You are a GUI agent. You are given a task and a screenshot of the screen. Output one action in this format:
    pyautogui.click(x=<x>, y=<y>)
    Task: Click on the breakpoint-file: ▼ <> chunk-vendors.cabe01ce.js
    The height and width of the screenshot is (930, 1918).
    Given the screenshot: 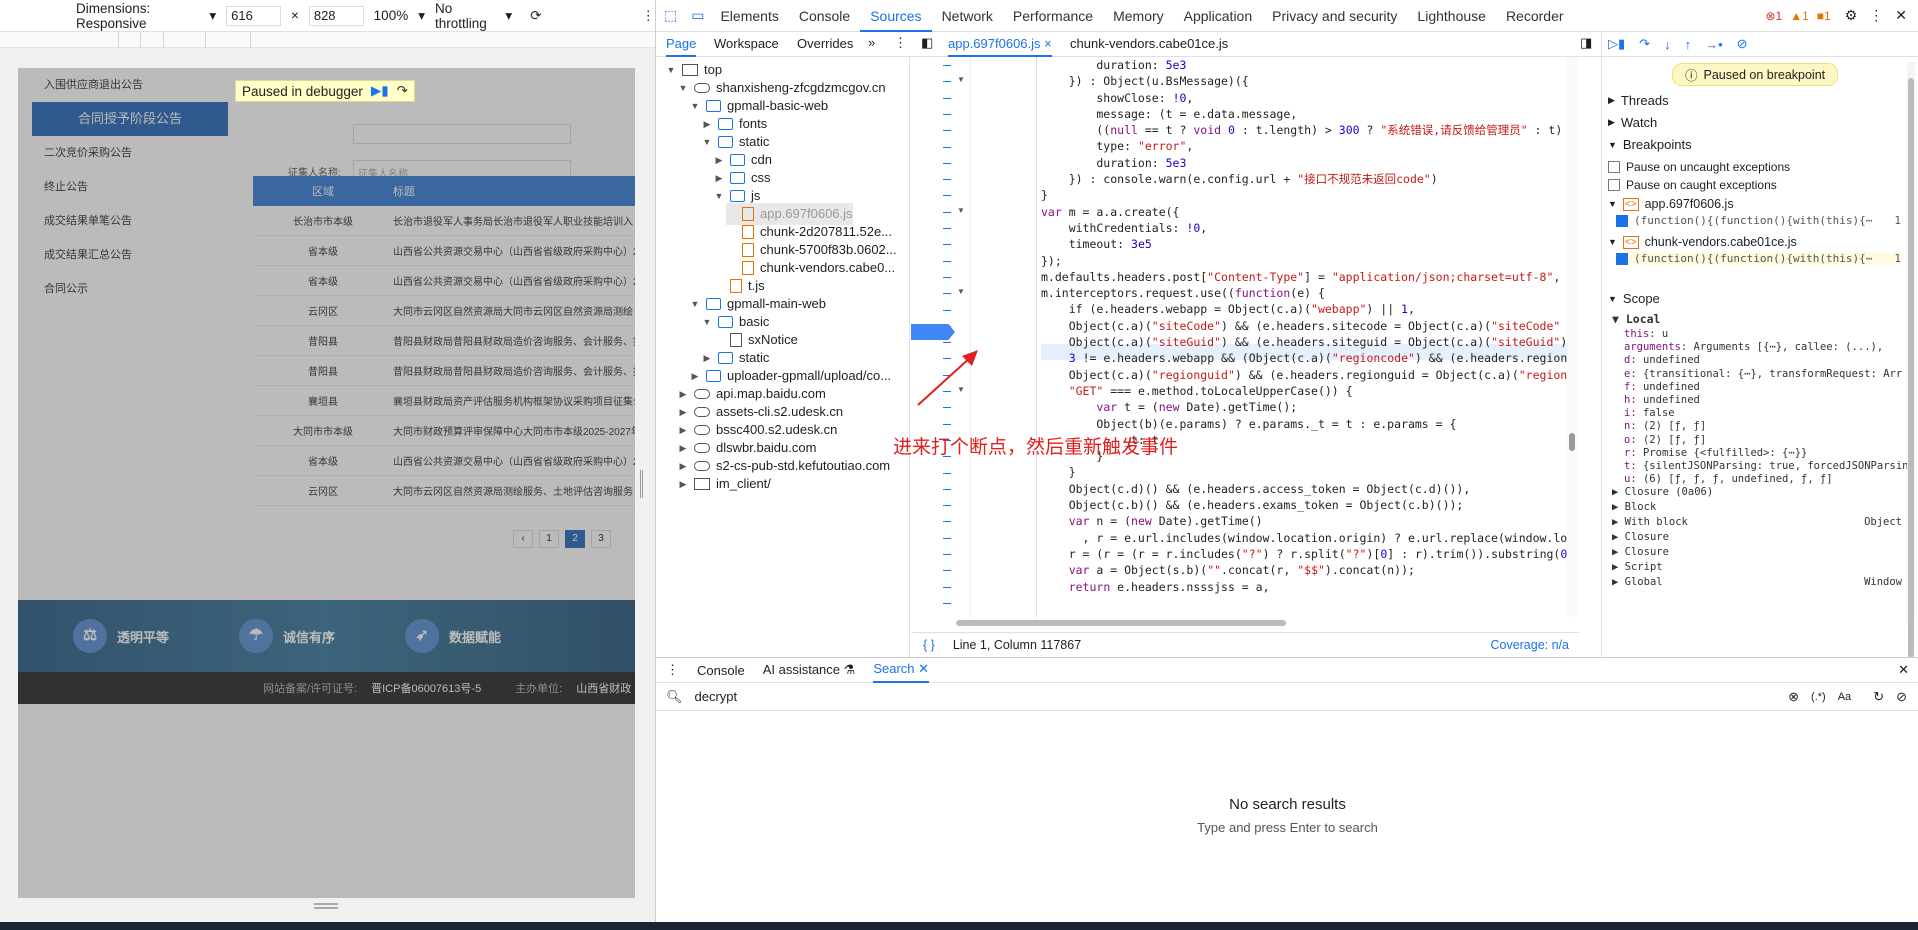 What is the action you would take?
    pyautogui.click(x=1702, y=242)
    